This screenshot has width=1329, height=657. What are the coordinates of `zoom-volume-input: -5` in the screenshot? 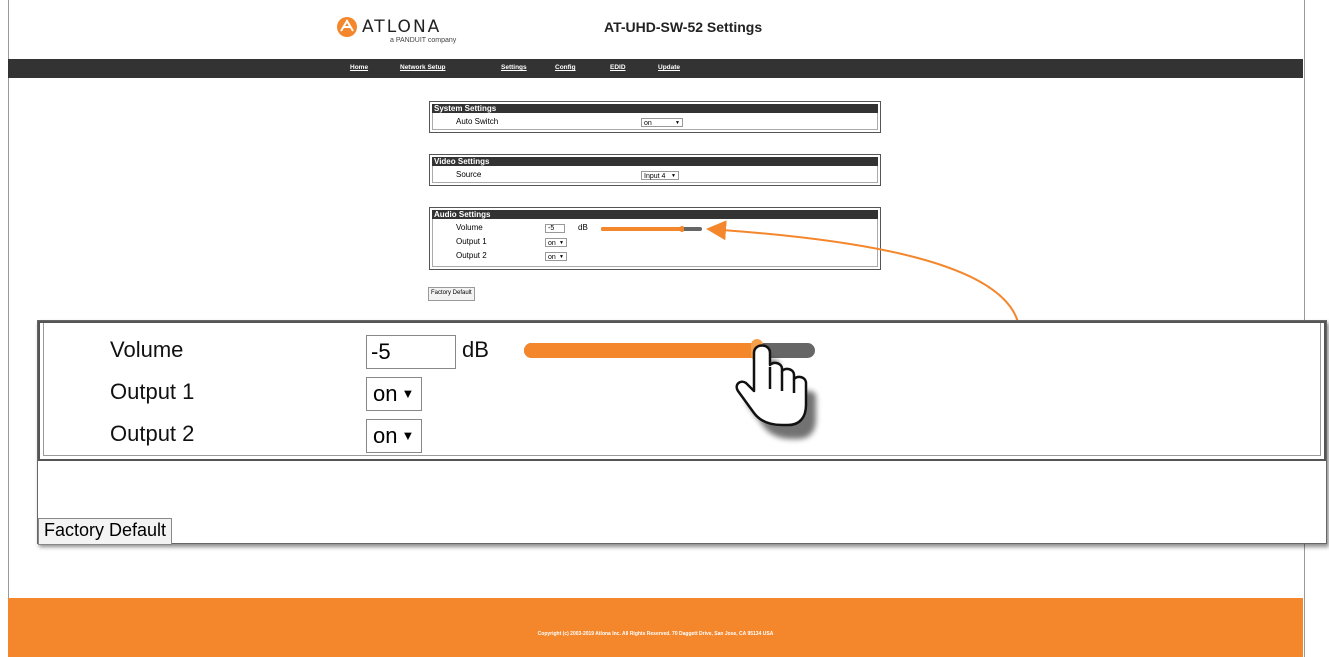 It's located at (411, 352).